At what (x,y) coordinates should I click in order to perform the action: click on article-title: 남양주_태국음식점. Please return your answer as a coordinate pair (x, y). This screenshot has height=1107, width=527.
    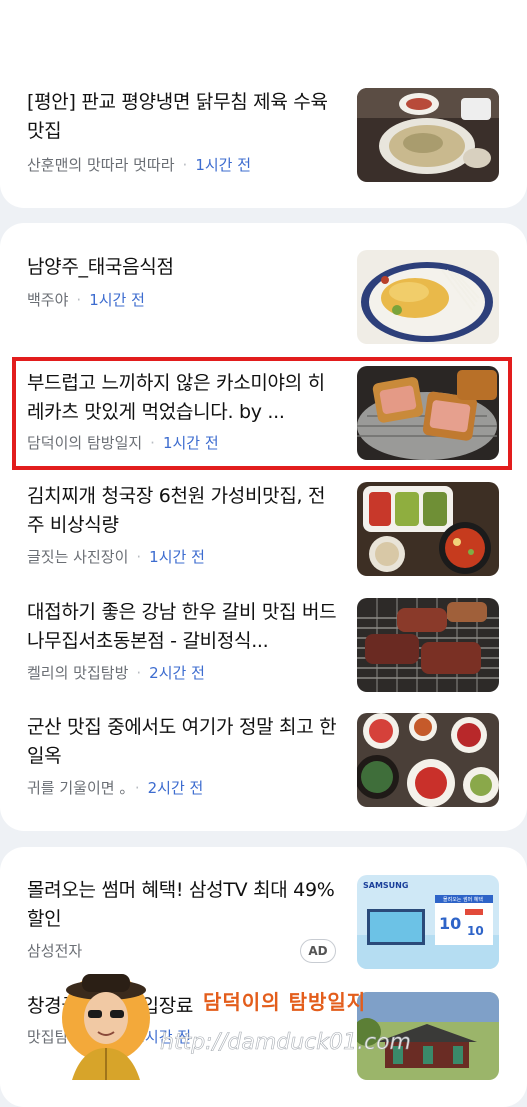
    Looking at the image, I should click on (183, 267).